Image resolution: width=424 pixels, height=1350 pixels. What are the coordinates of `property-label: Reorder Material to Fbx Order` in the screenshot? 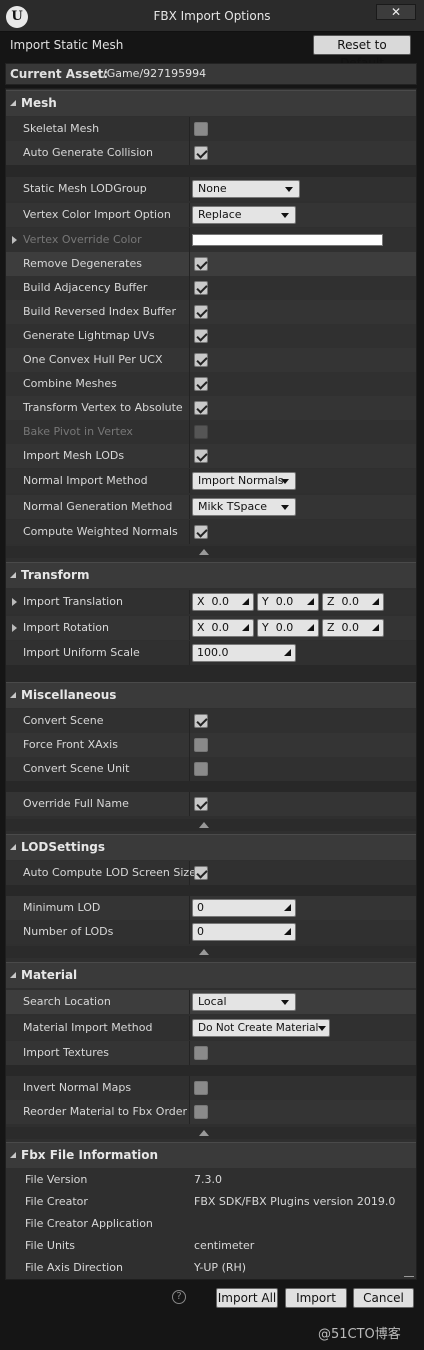 It's located at (105, 1111).